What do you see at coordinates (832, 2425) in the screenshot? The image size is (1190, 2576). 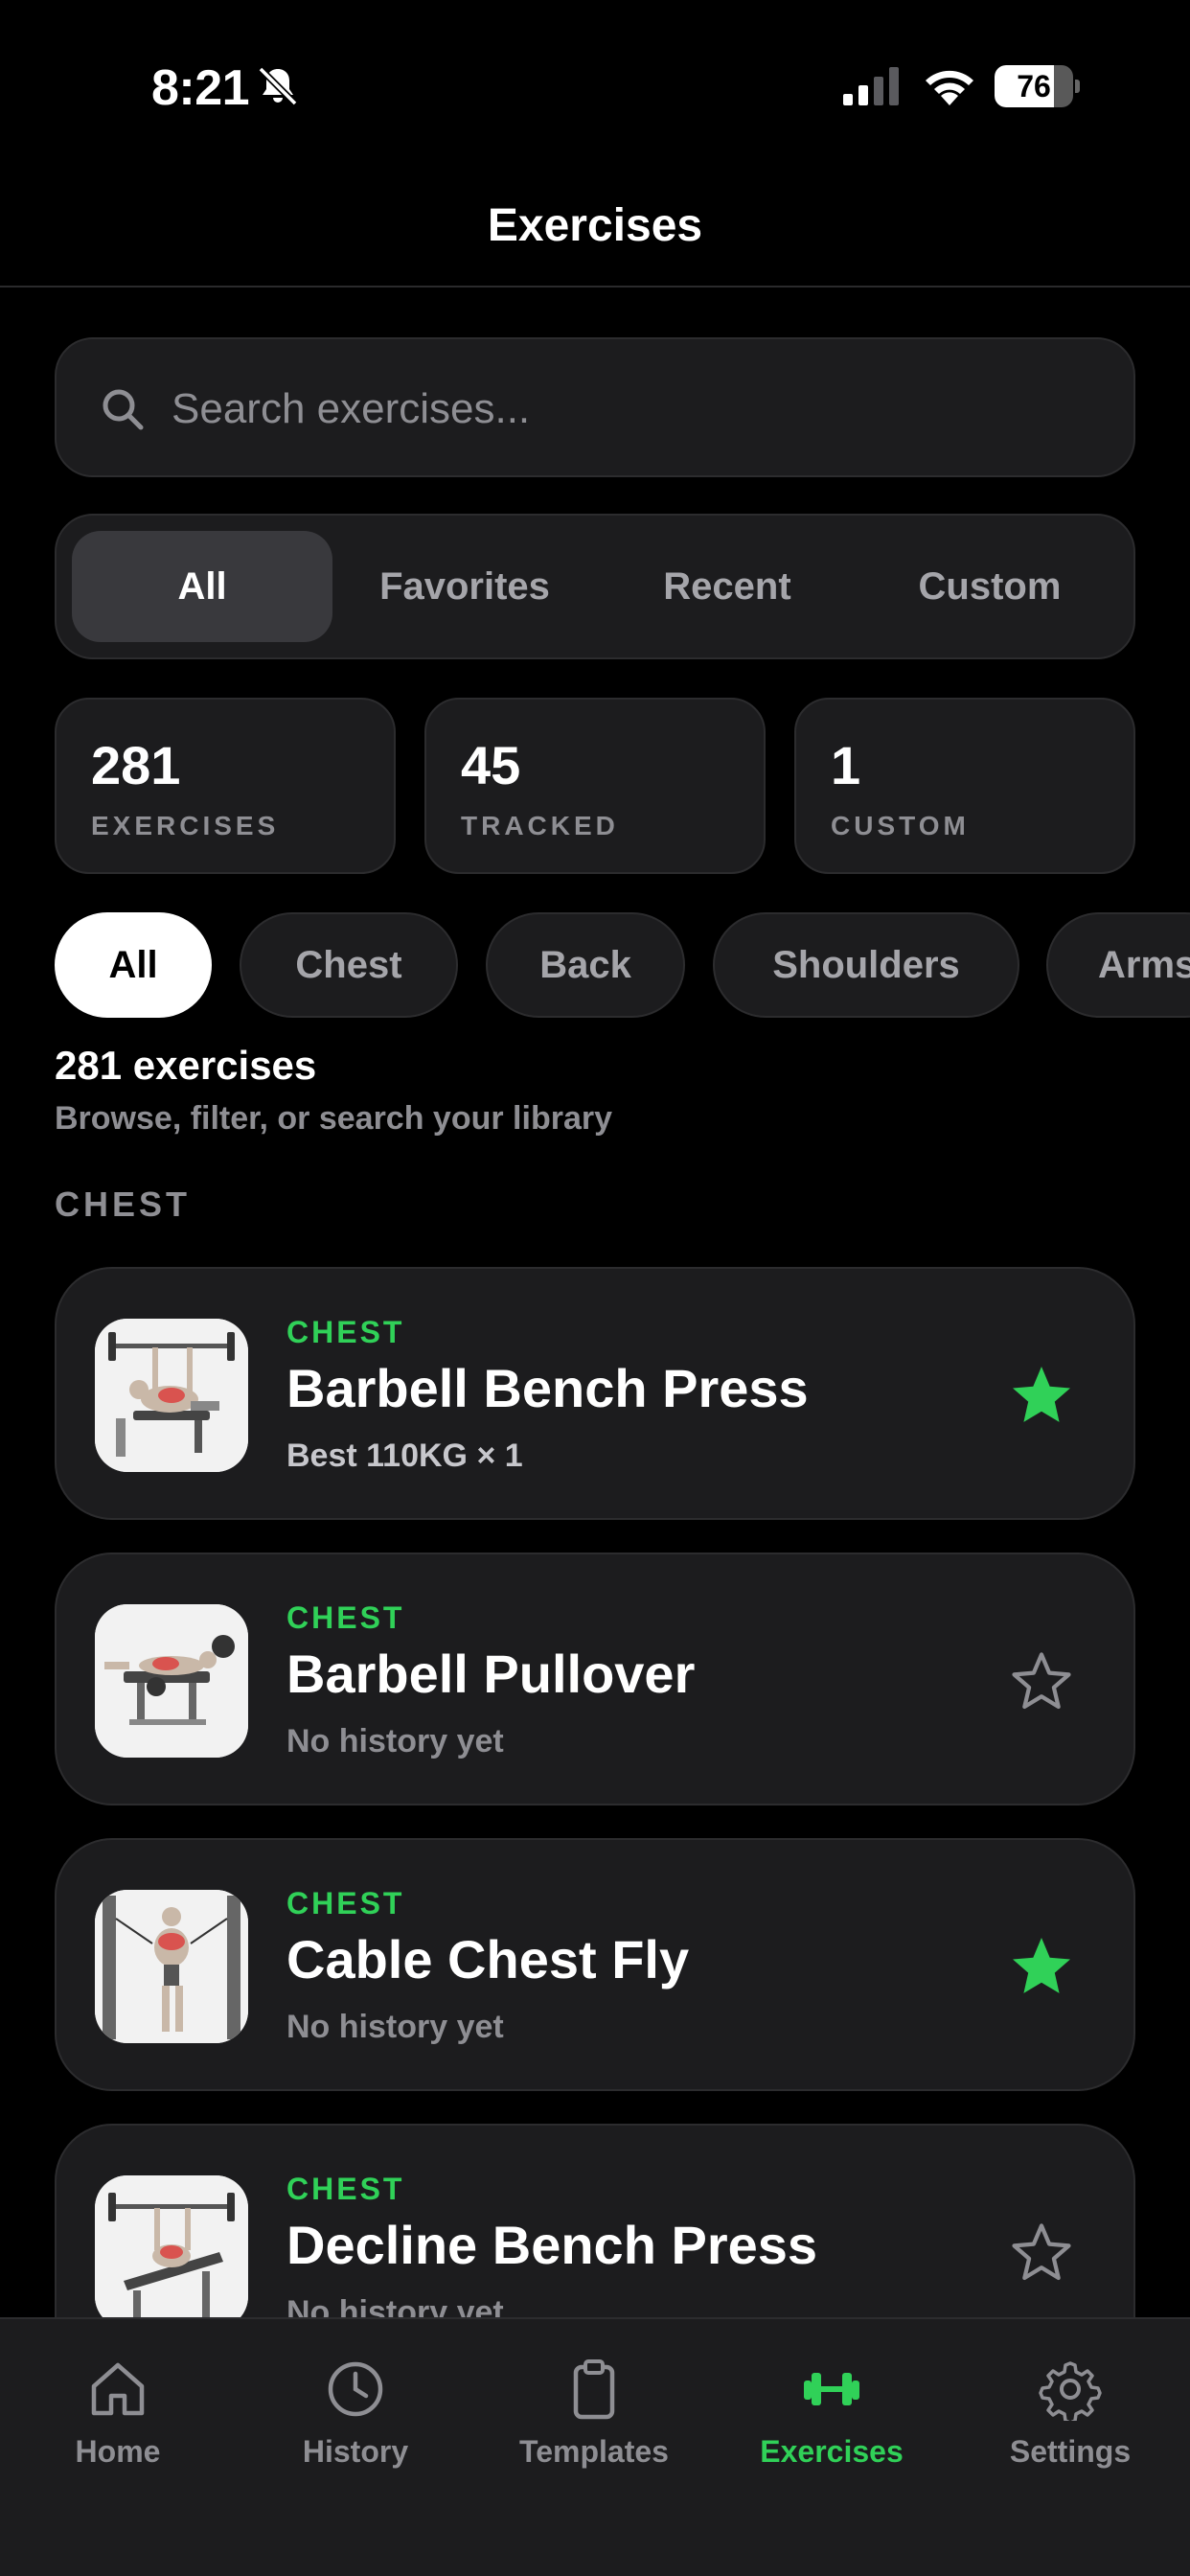 I see `tab-exercises: Exercises` at bounding box center [832, 2425].